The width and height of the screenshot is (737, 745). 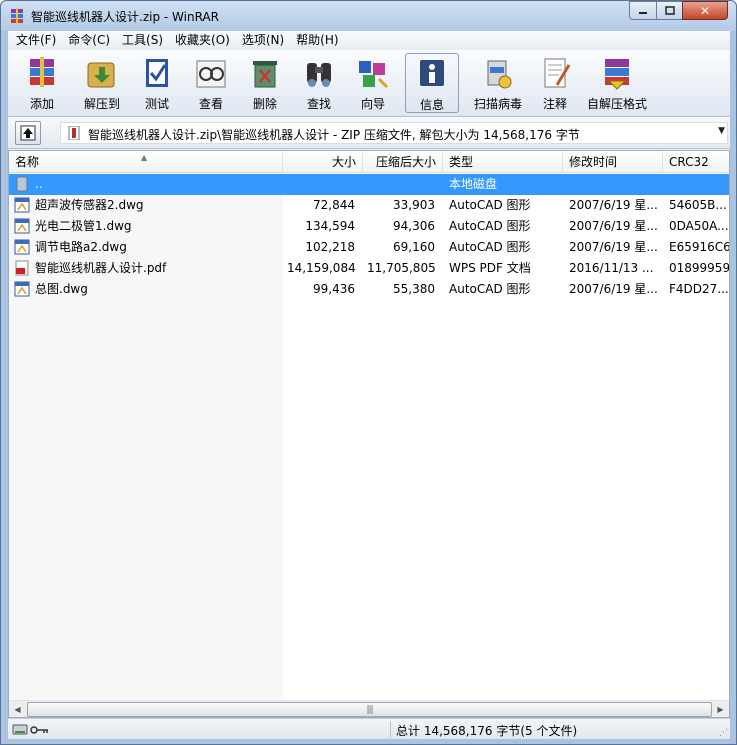 What do you see at coordinates (211, 74) in the screenshot?
I see `view-icon` at bounding box center [211, 74].